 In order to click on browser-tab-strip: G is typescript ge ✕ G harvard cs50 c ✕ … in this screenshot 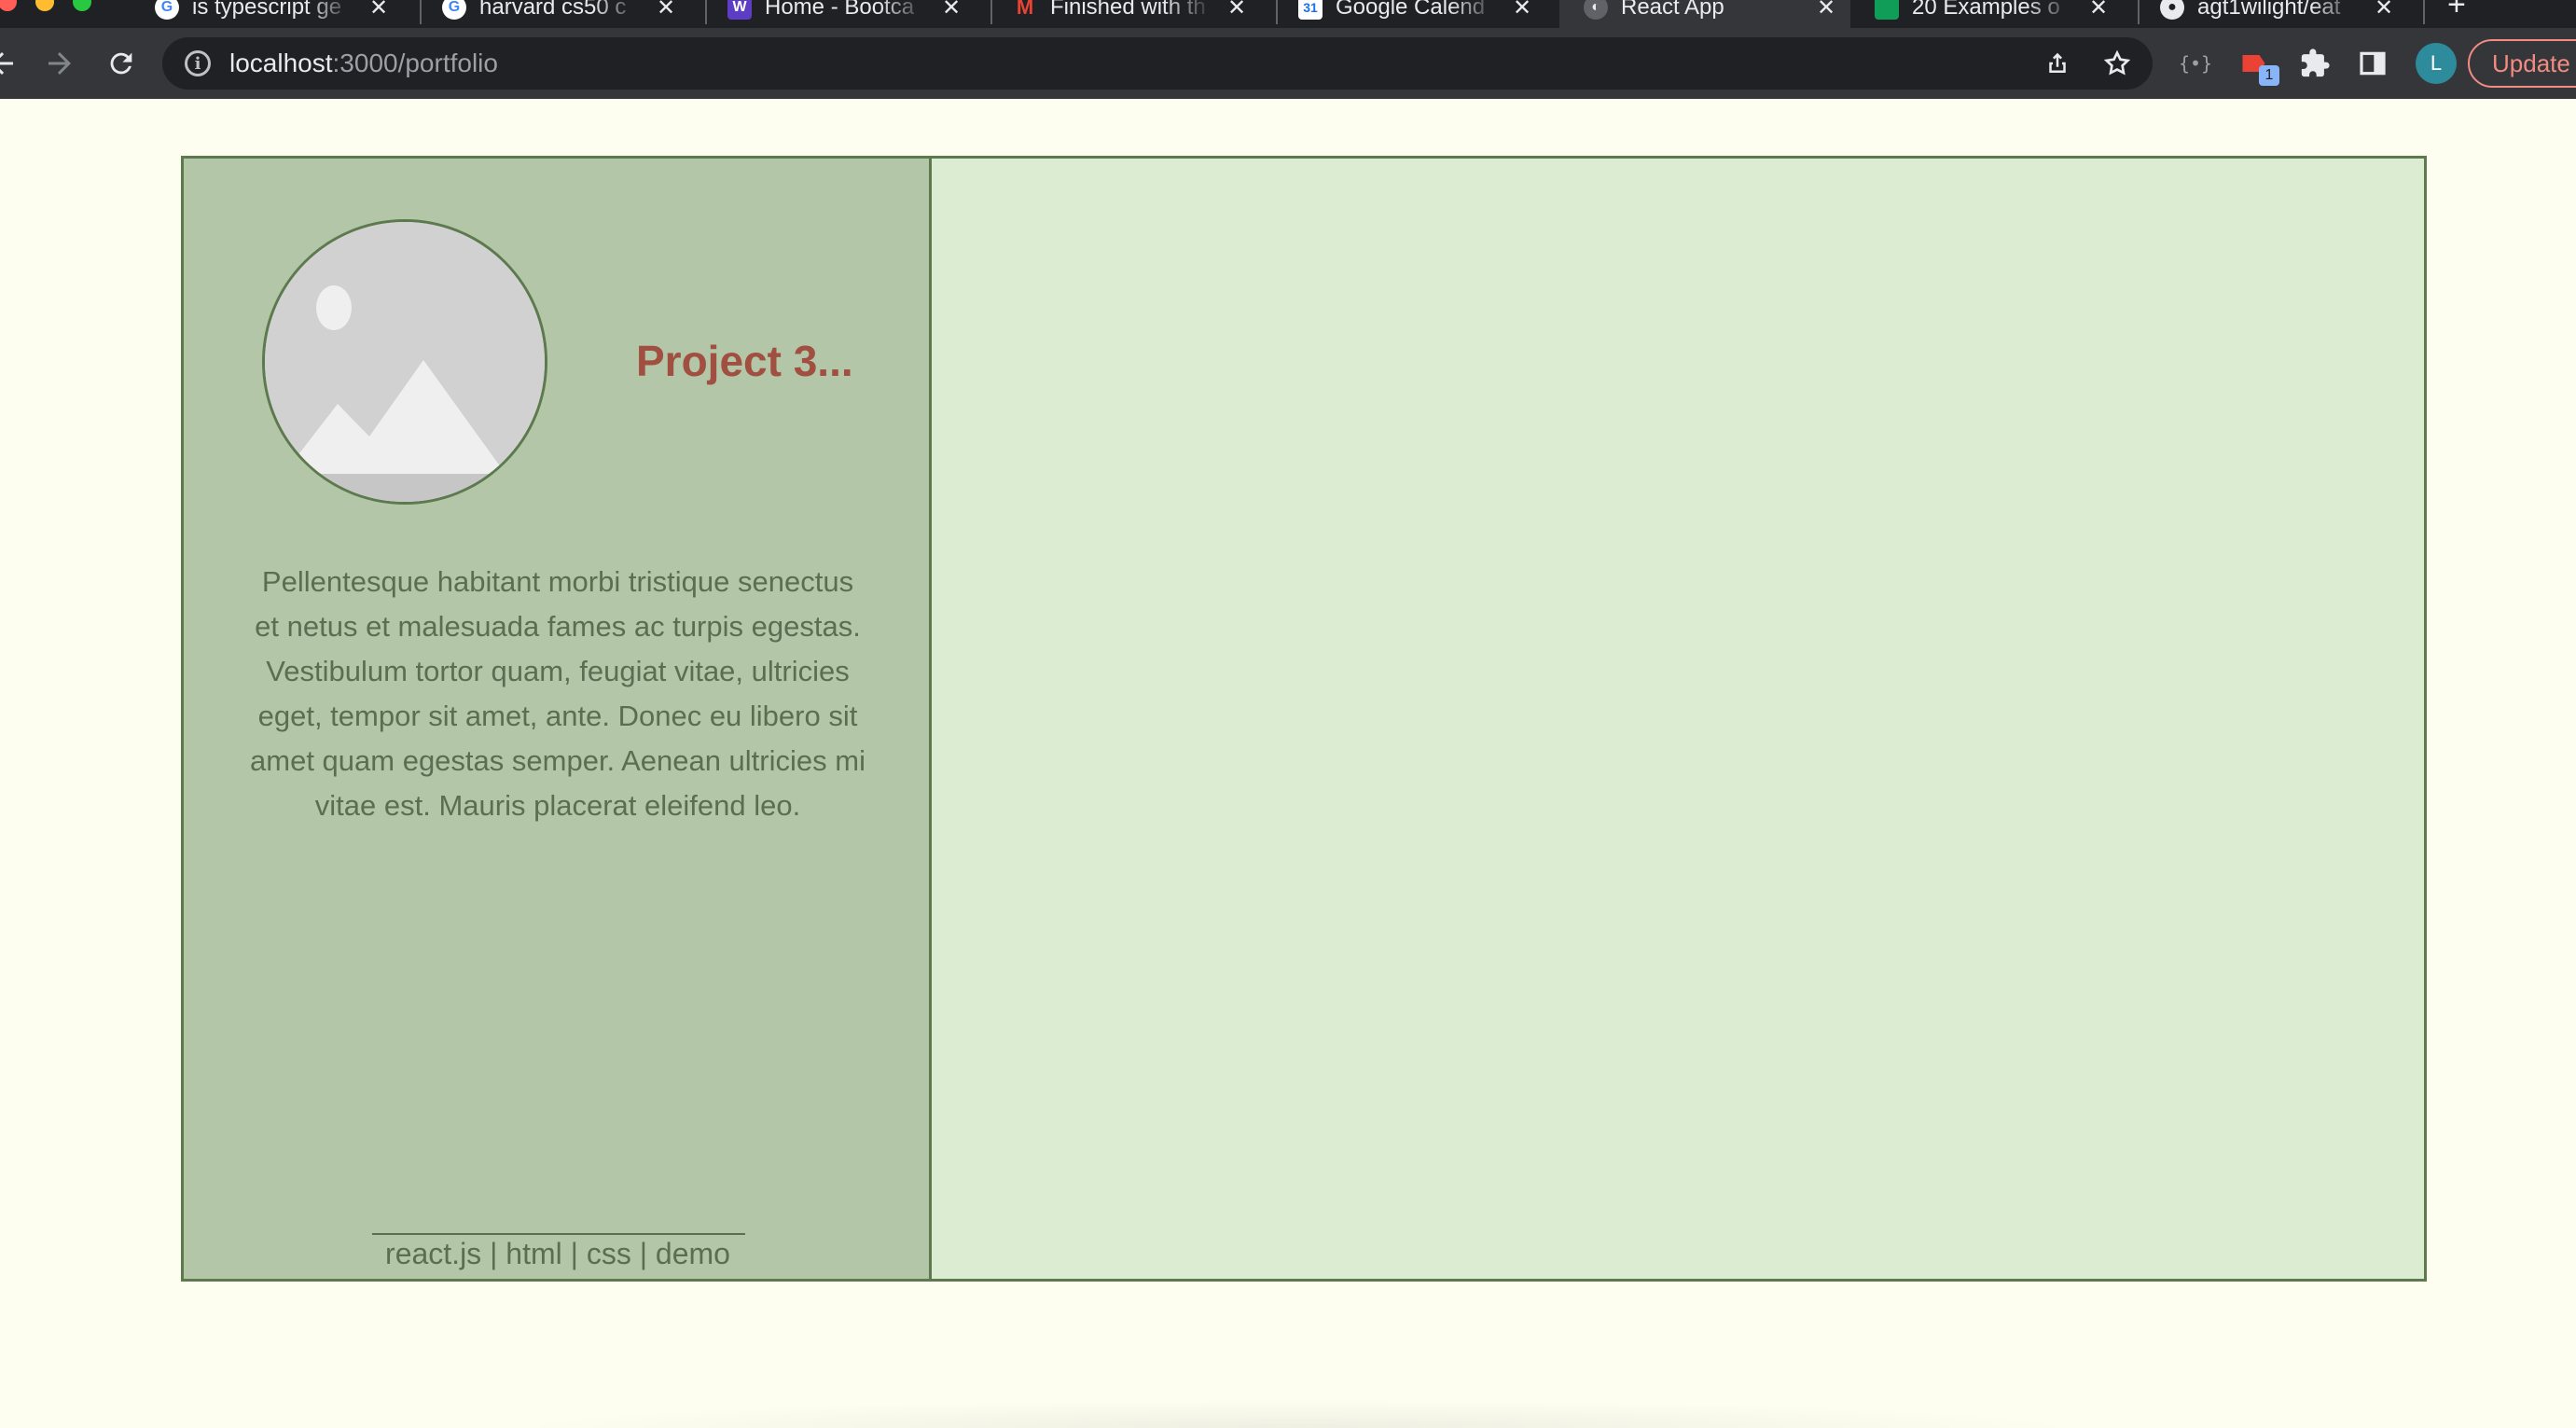, I will do `click(1288, 14)`.